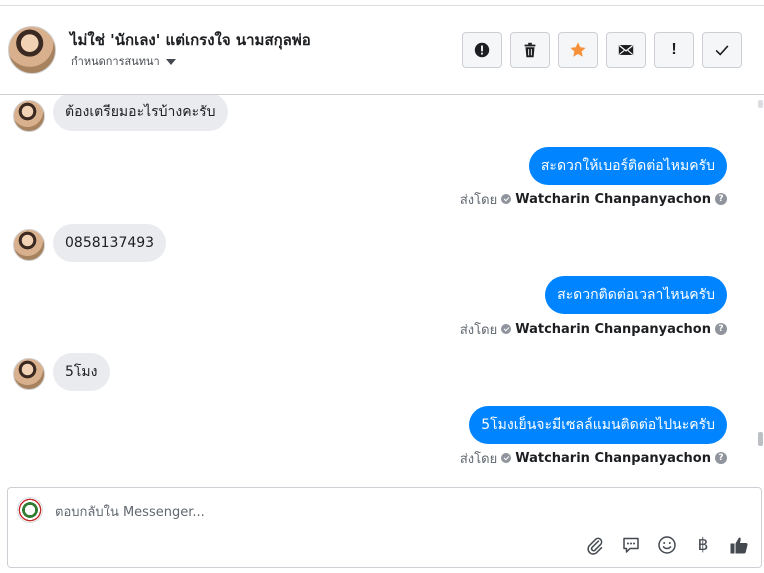  Describe the element at coordinates (30, 510) in the screenshot. I see `page-avatar` at that location.